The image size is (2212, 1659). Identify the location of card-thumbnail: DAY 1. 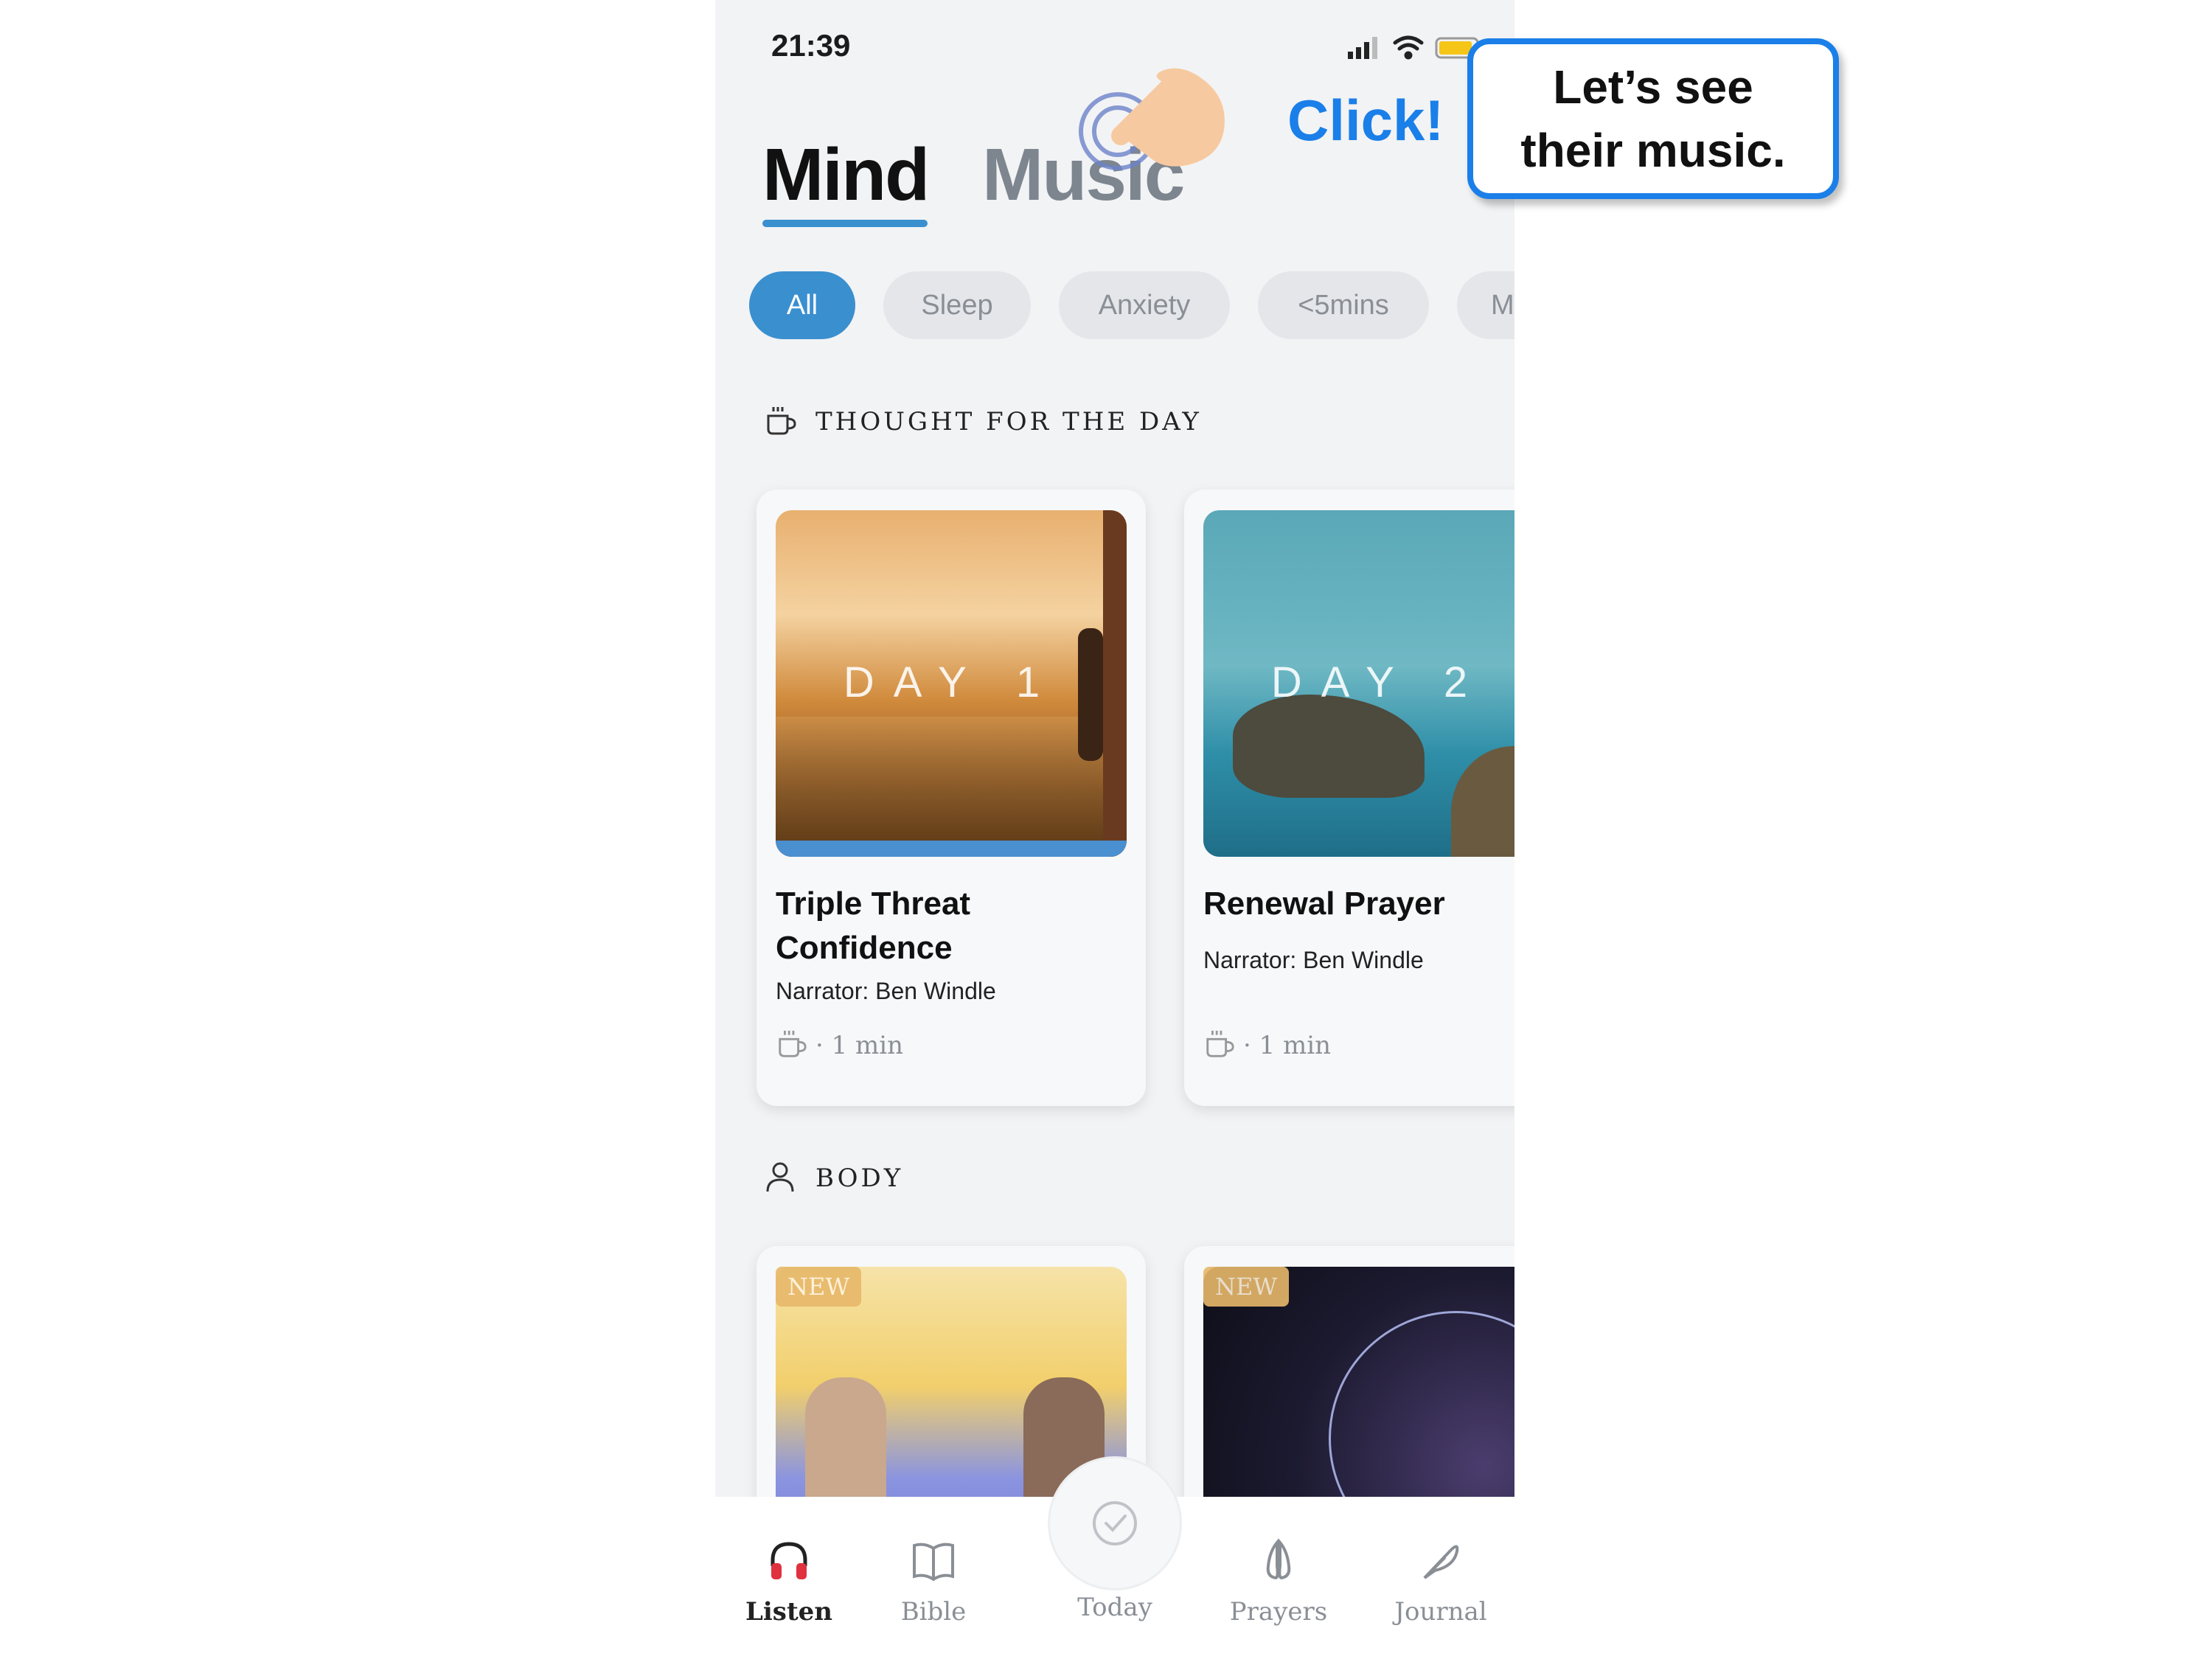
(951, 683).